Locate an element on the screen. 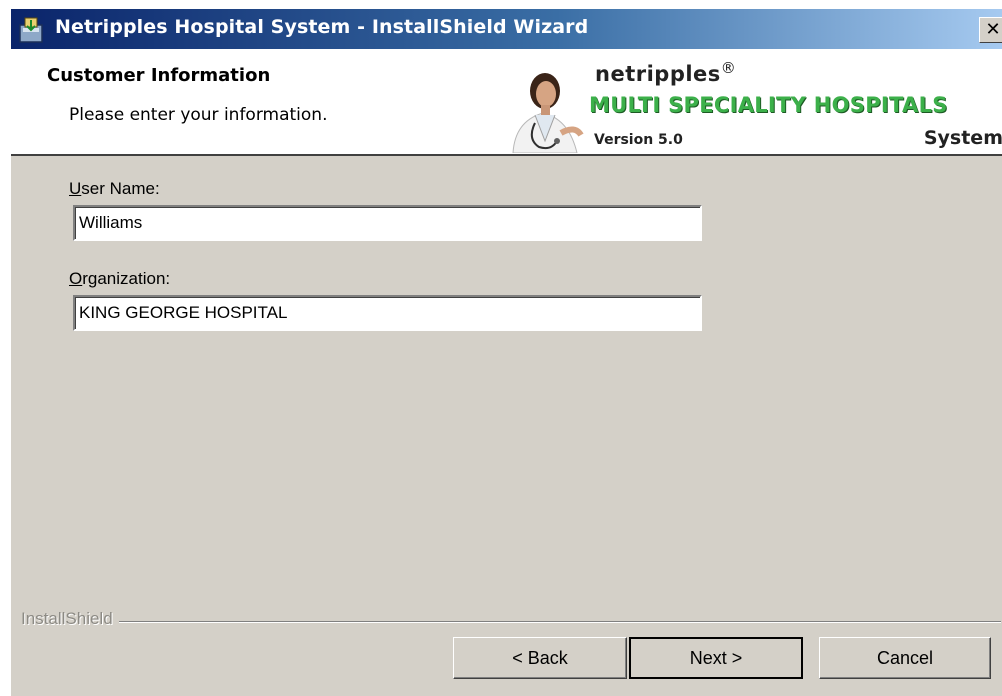  page-title: Customer Information is located at coordinates (159, 75).